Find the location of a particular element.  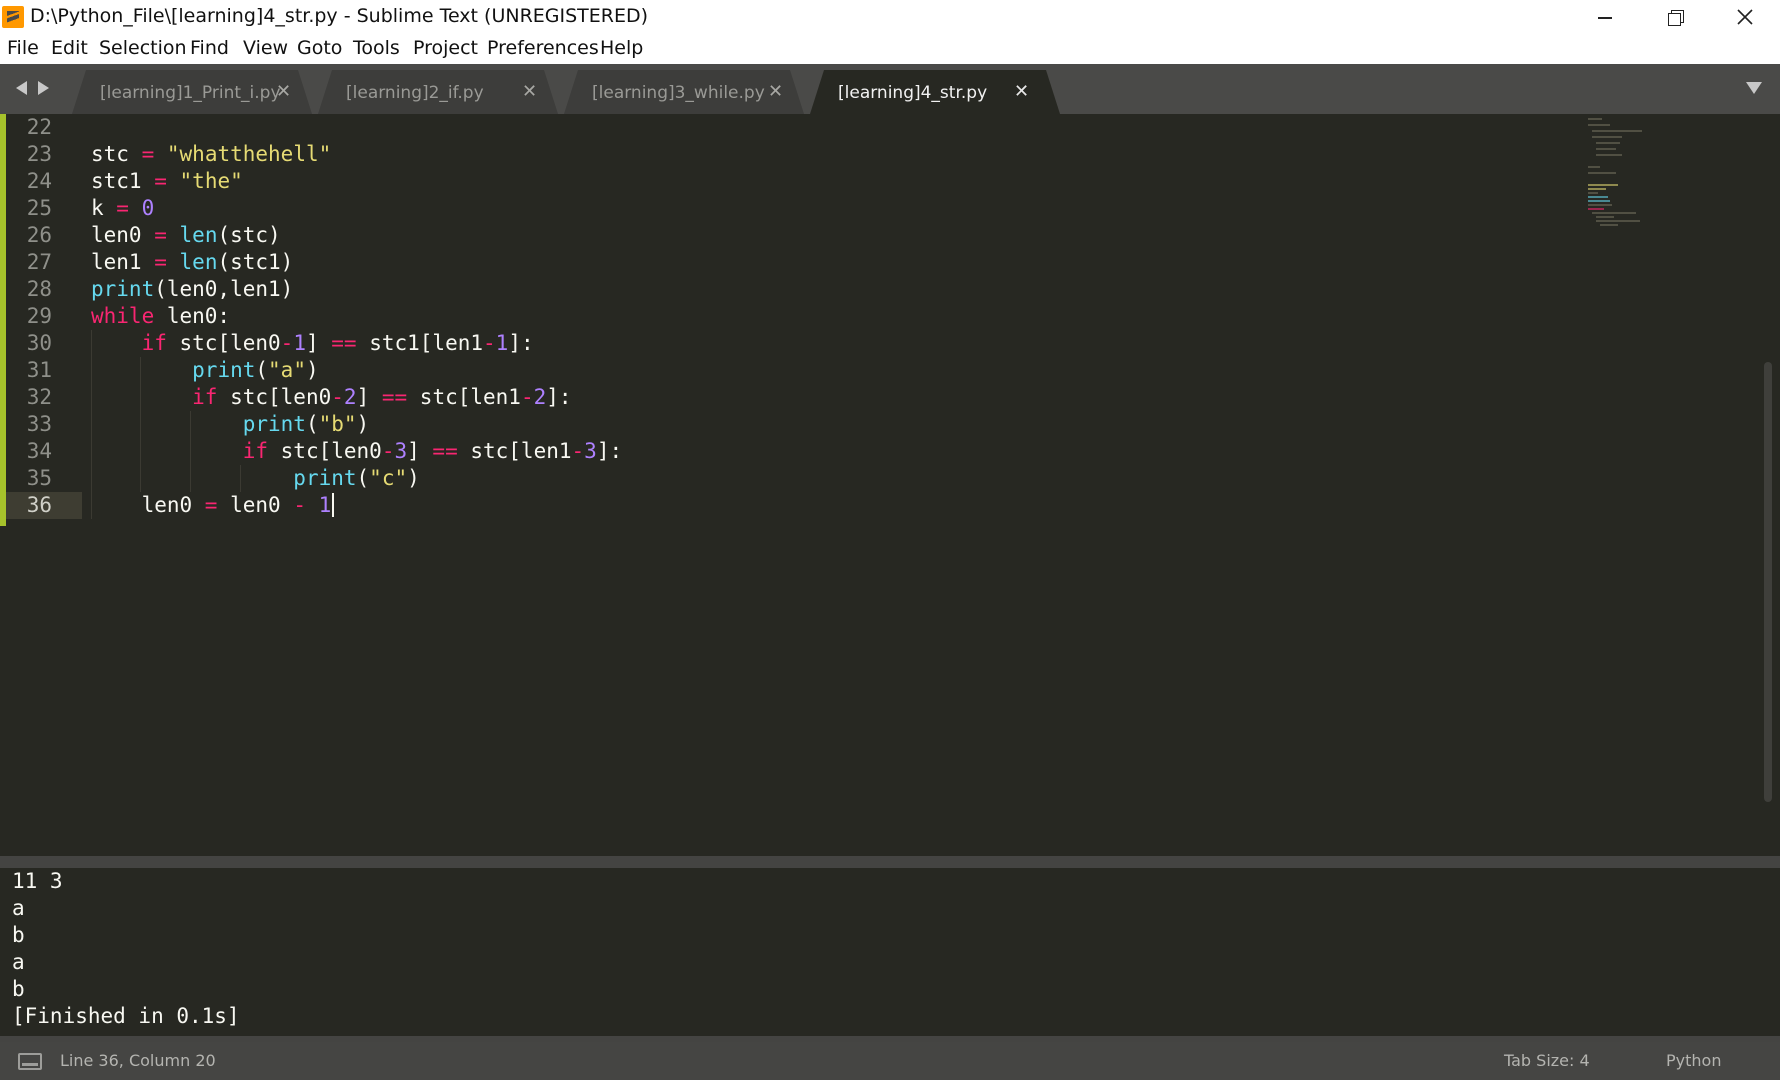

tab-label: [learning]1_Print_i.py is located at coordinates (190, 93).